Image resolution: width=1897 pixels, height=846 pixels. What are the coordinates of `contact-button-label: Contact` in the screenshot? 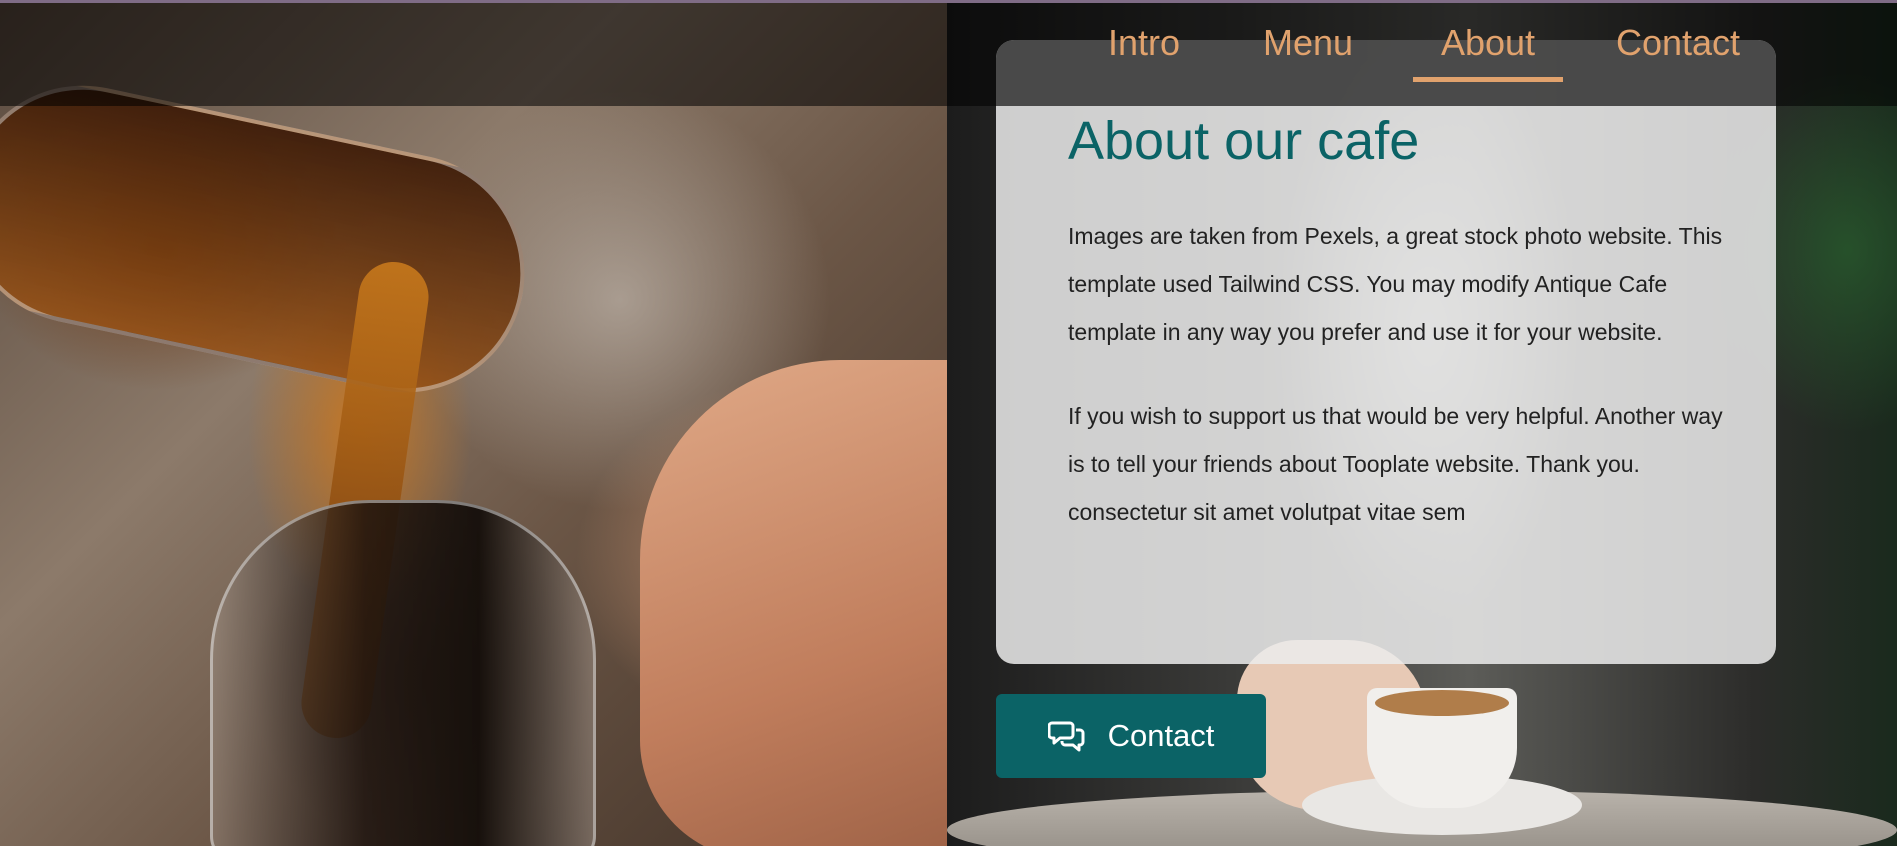 It's located at (1161, 735).